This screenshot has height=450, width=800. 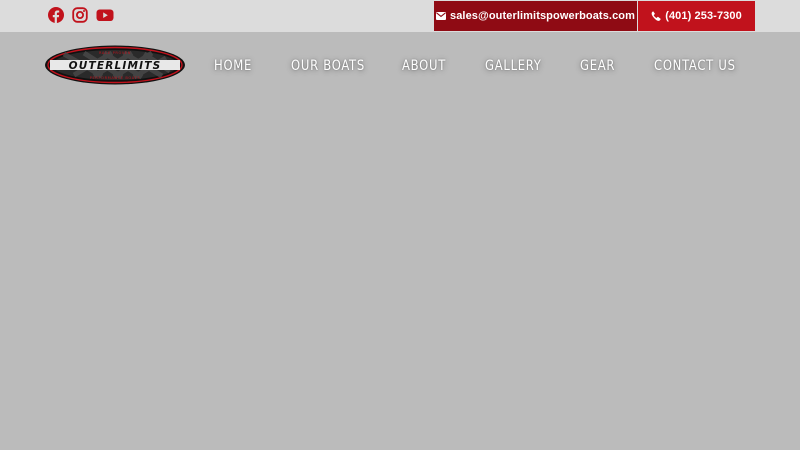 I want to click on instagram-link, so click(x=80, y=15).